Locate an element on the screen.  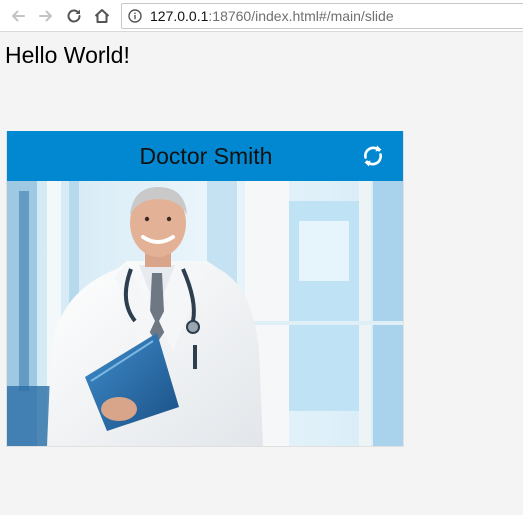
reload-button is located at coordinates (74, 16).